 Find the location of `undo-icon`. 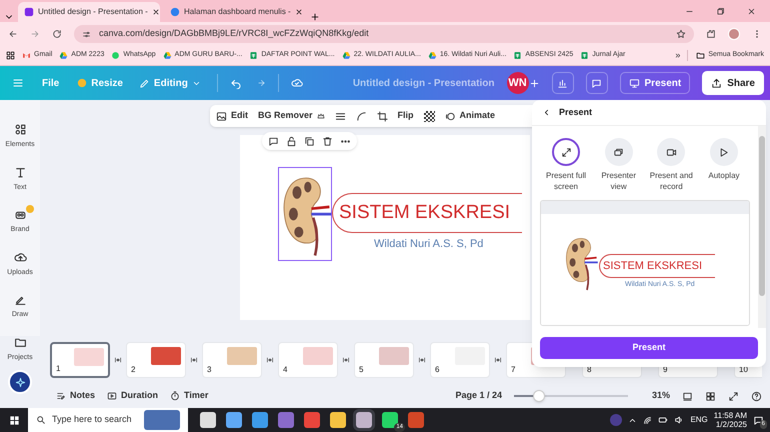

undo-icon is located at coordinates (236, 83).